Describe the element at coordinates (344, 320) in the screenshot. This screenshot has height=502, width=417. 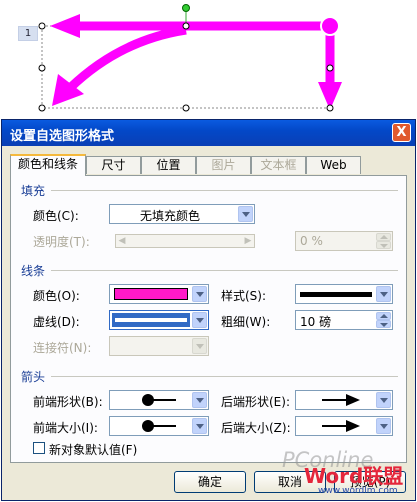
I see `line-weight-spinner: 10 磅` at that location.